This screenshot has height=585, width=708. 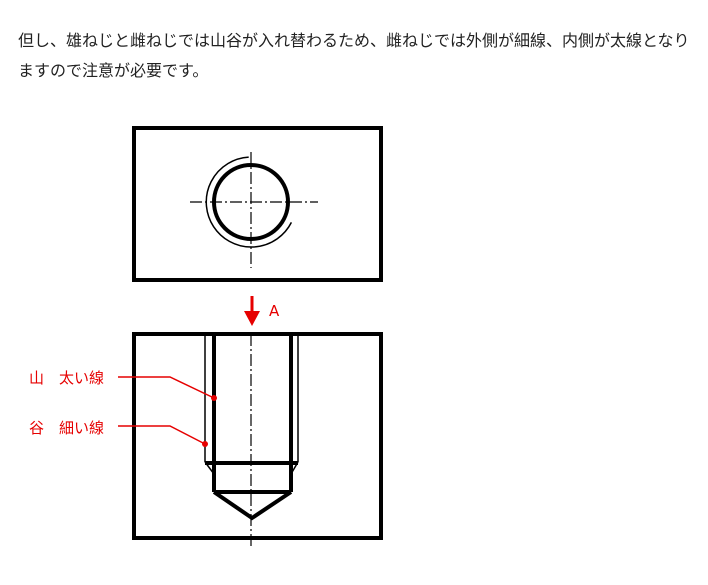 What do you see at coordinates (214, 398) in the screenshot?
I see `leader-dot-mountain` at bounding box center [214, 398].